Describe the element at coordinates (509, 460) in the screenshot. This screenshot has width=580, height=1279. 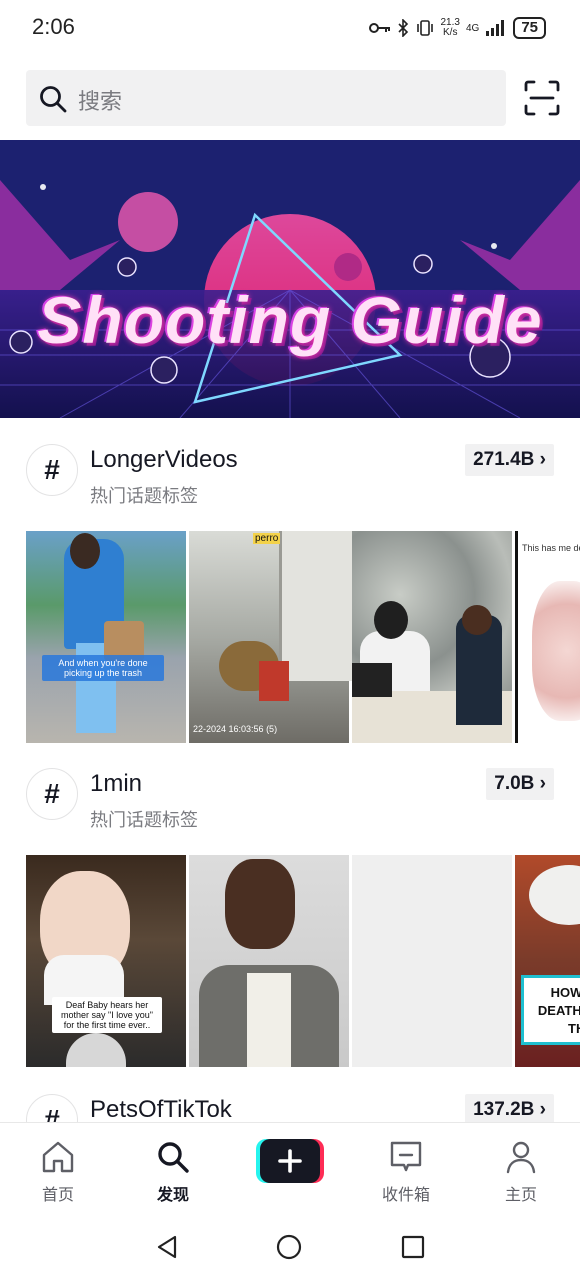
I see `topic-view-count: 271.4B ›` at that location.